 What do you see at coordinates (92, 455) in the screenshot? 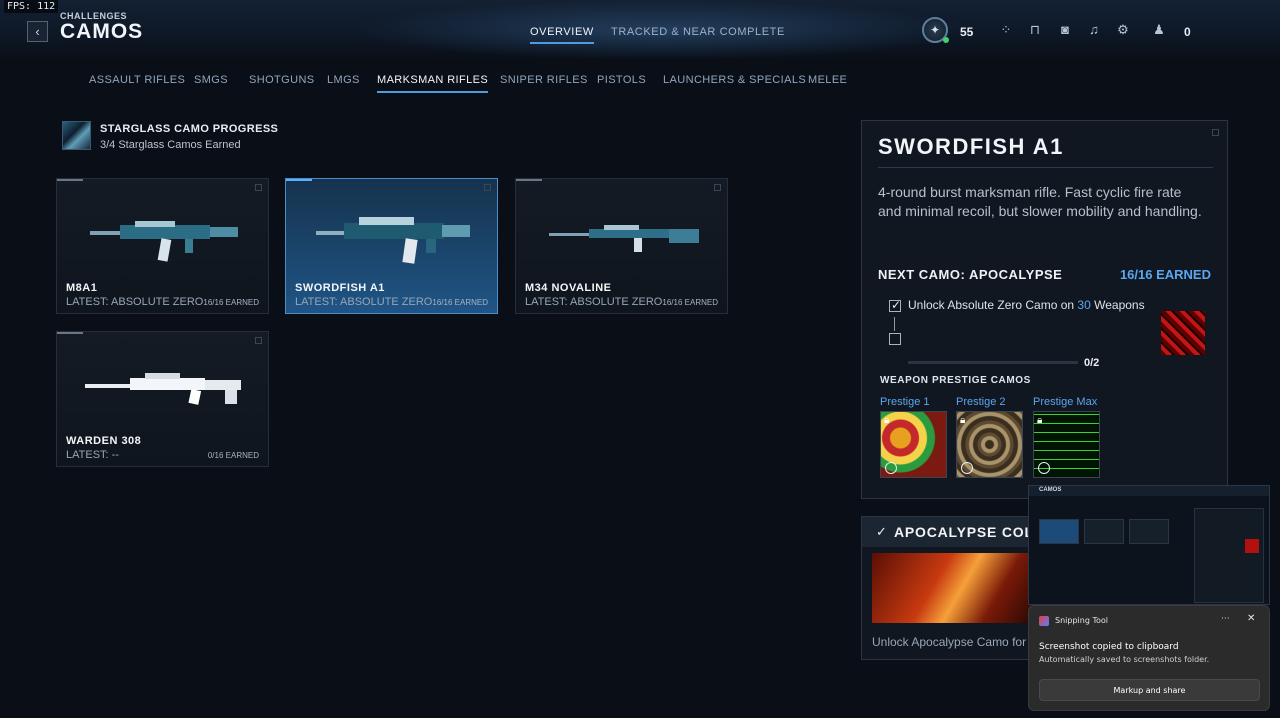
I see `weapon-latest-camo: LATEST: --` at bounding box center [92, 455].